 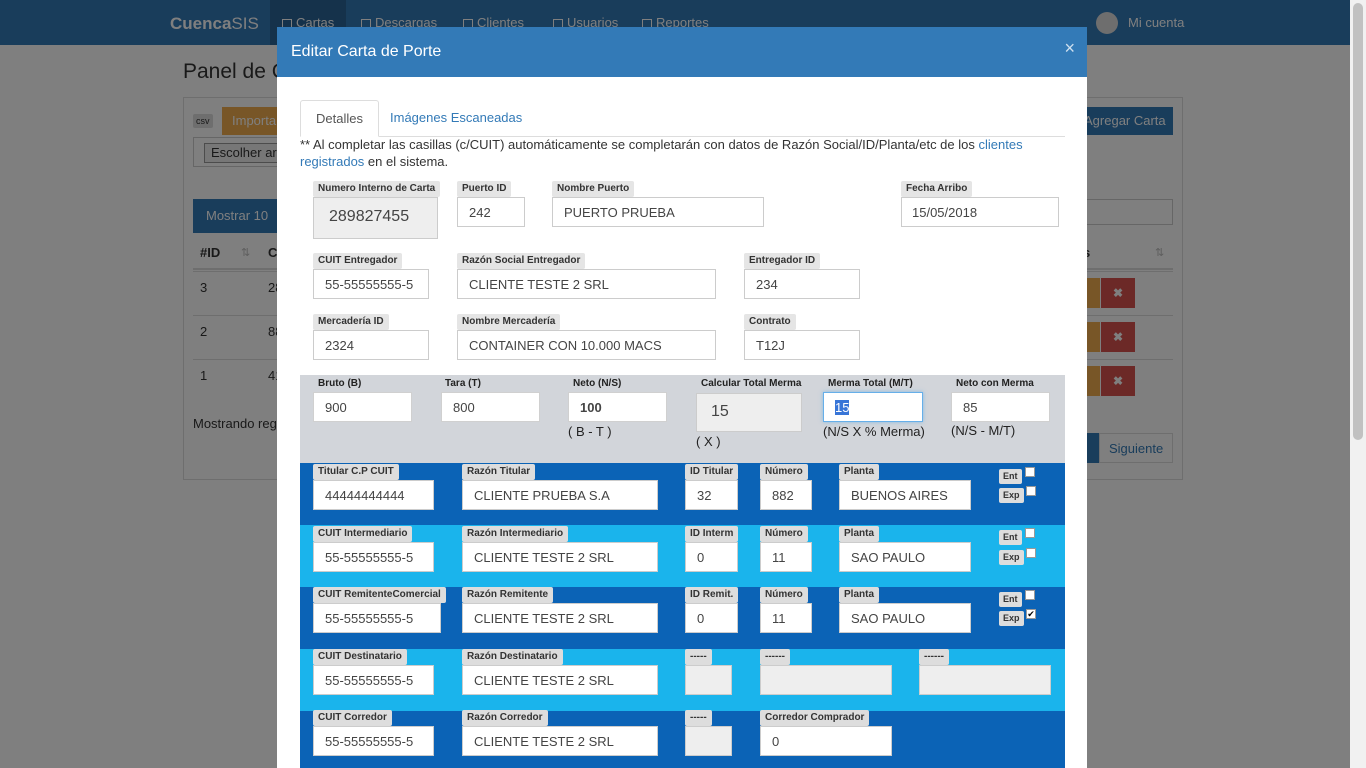 What do you see at coordinates (751, 383) in the screenshot?
I see `label-calcular-merma: Calcular Total Merma` at bounding box center [751, 383].